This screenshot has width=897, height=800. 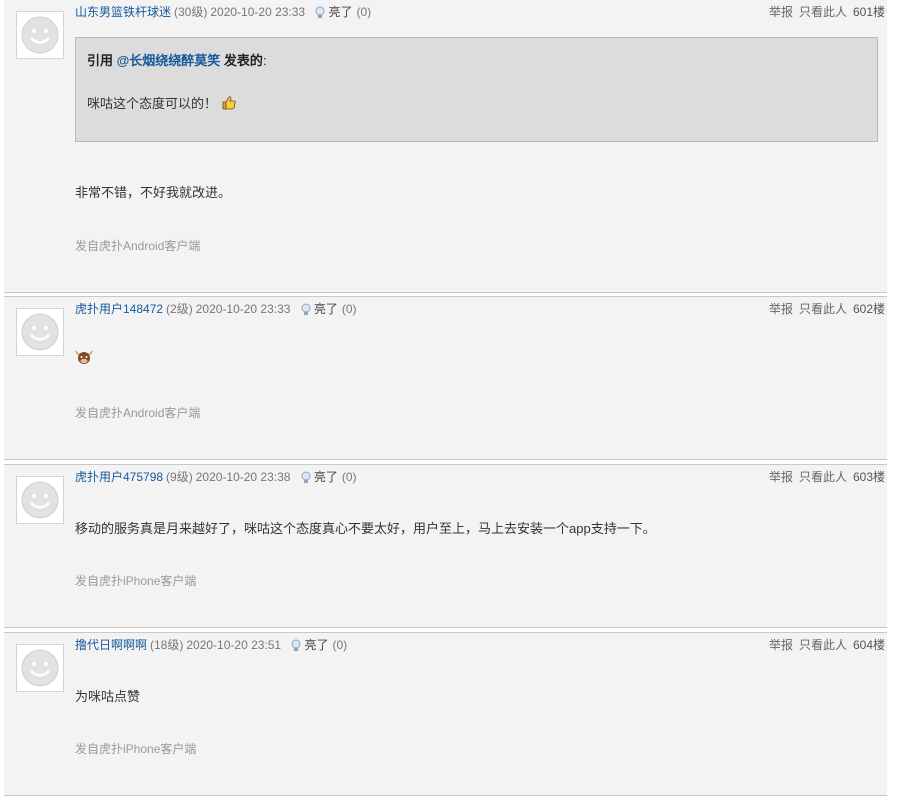 I want to click on floor-number: 601楼, so click(x=868, y=12).